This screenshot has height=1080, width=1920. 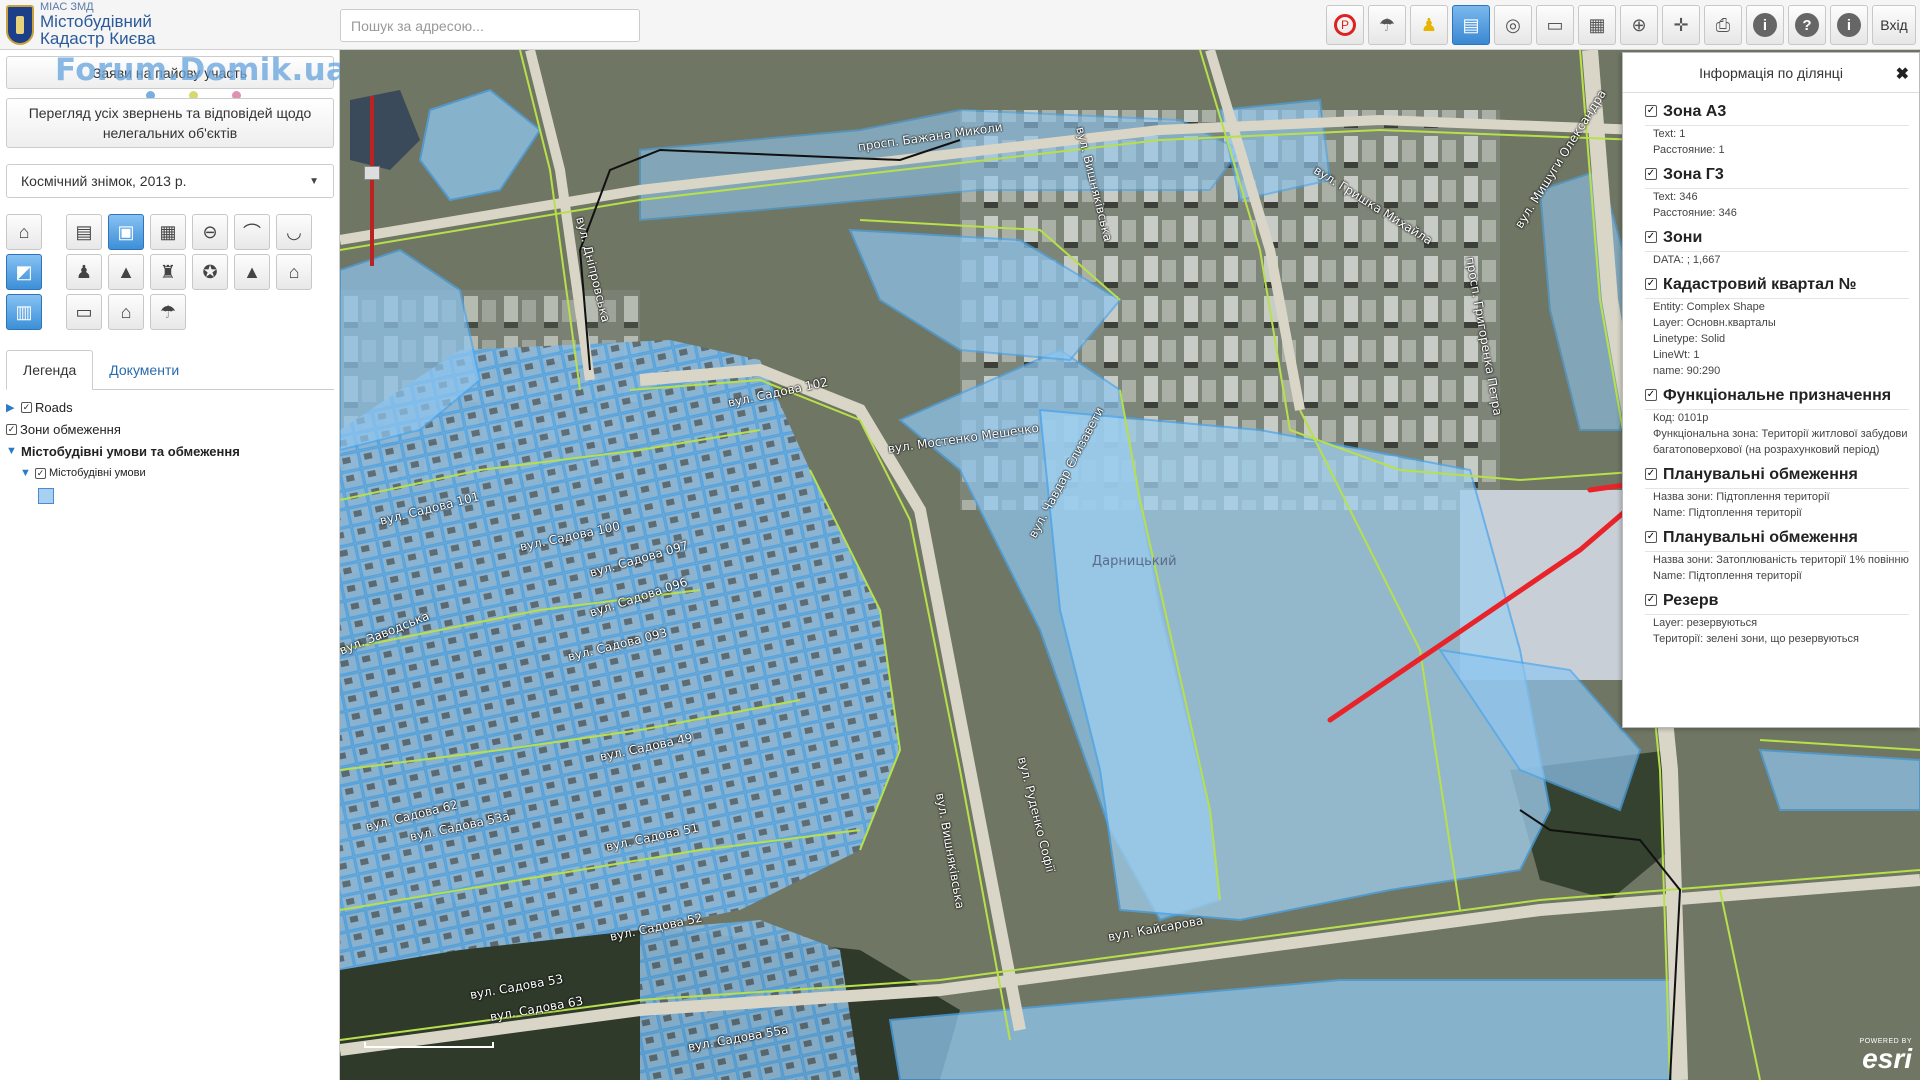 I want to click on close-icon: ✖, so click(x=1902, y=74).